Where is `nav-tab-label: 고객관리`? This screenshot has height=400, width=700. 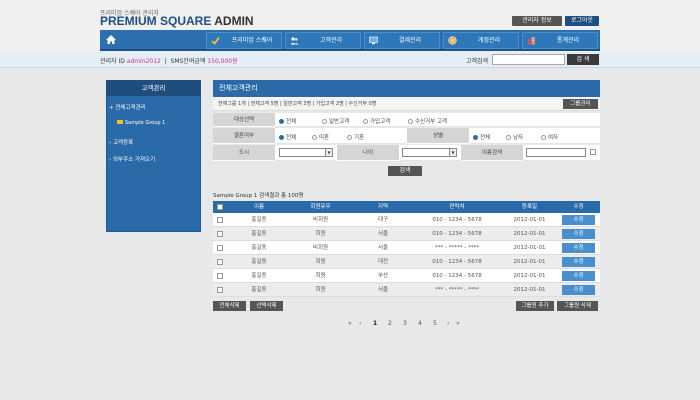
nav-tab-label: 고객관리 is located at coordinates (331, 40).